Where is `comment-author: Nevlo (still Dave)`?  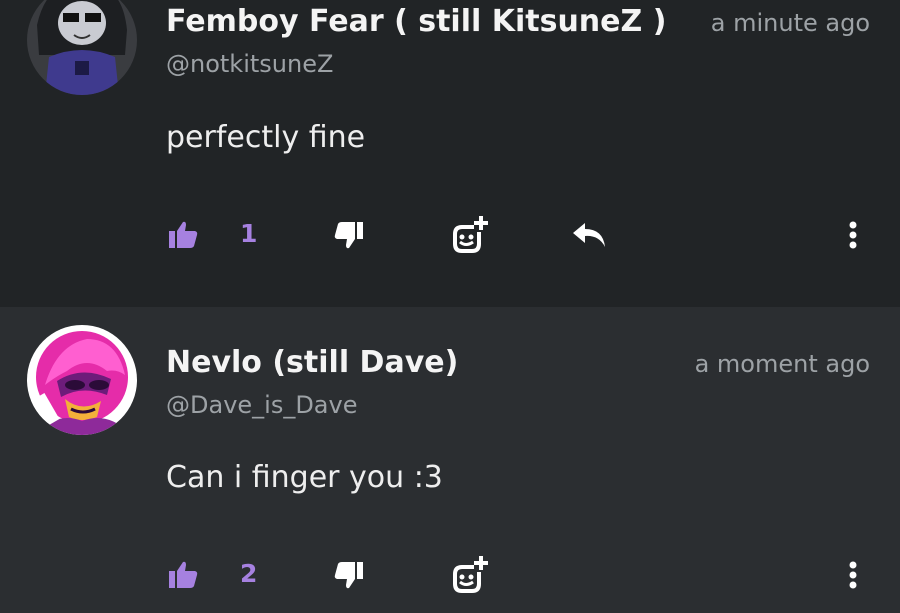 comment-author: Nevlo (still Dave) is located at coordinates (312, 362).